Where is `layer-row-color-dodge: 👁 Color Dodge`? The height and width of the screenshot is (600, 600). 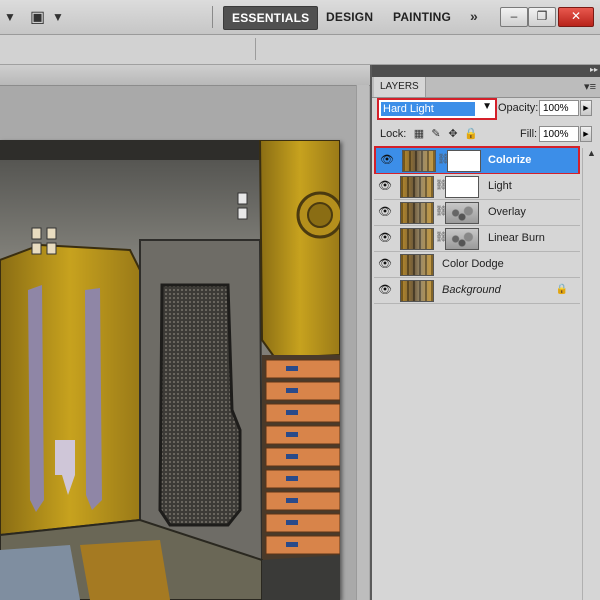 layer-row-color-dodge: 👁 Color Dodge is located at coordinates (477, 265).